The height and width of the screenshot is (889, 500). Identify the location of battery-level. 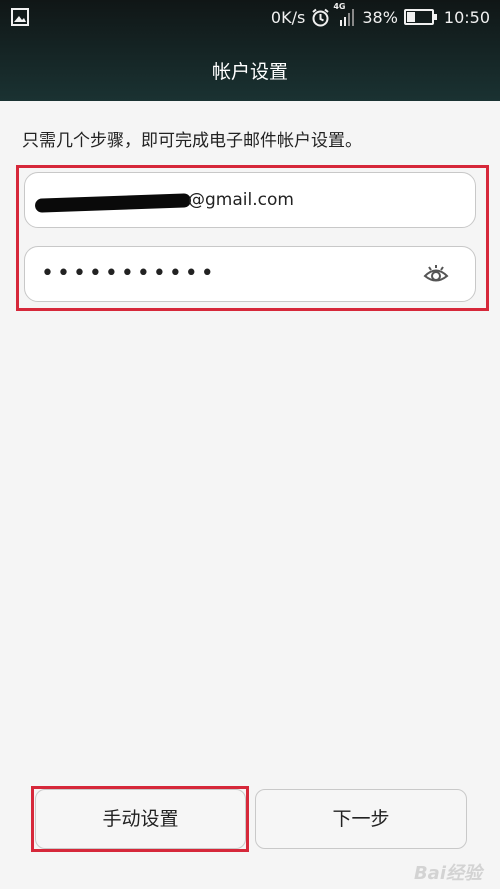
(411, 17).